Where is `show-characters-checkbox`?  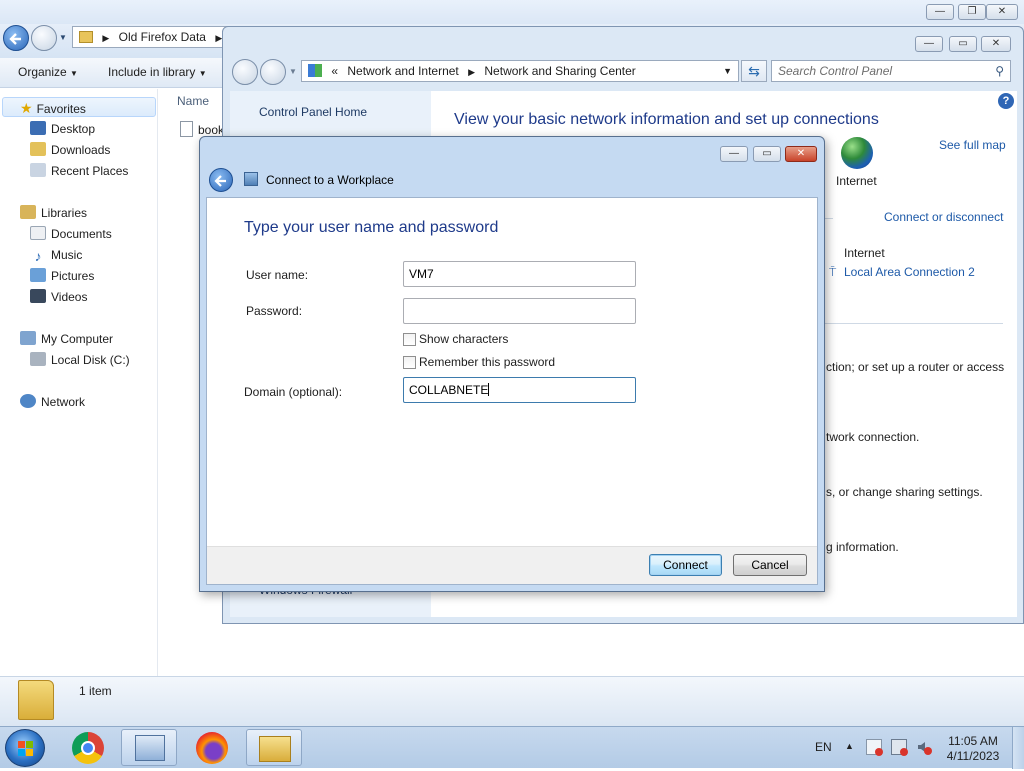
show-characters-checkbox is located at coordinates (409, 339).